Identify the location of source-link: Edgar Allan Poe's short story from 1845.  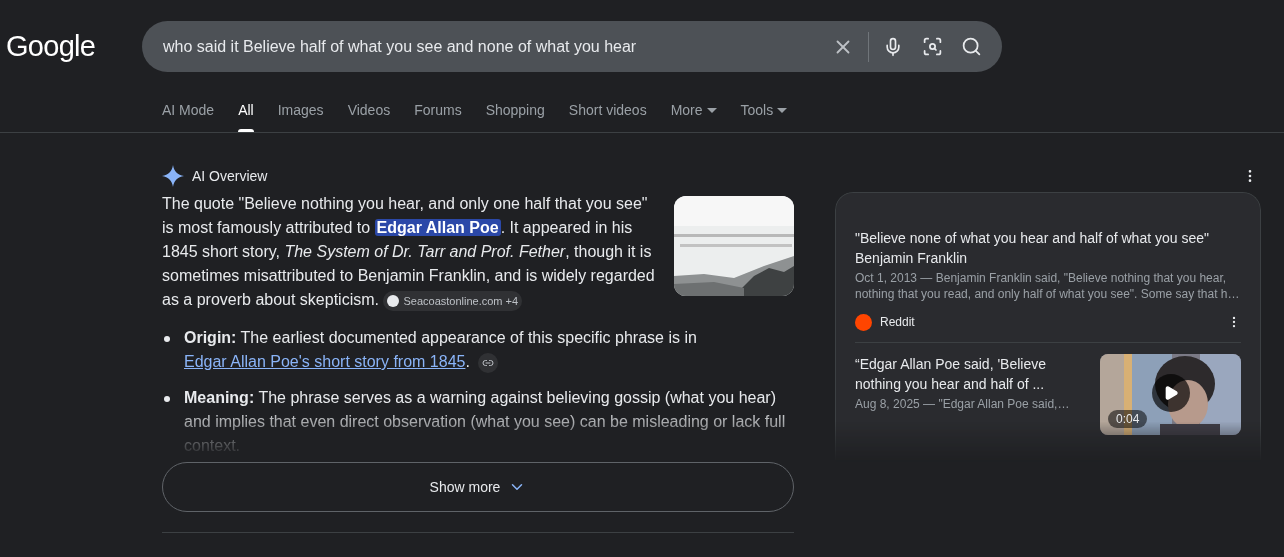
(325, 361).